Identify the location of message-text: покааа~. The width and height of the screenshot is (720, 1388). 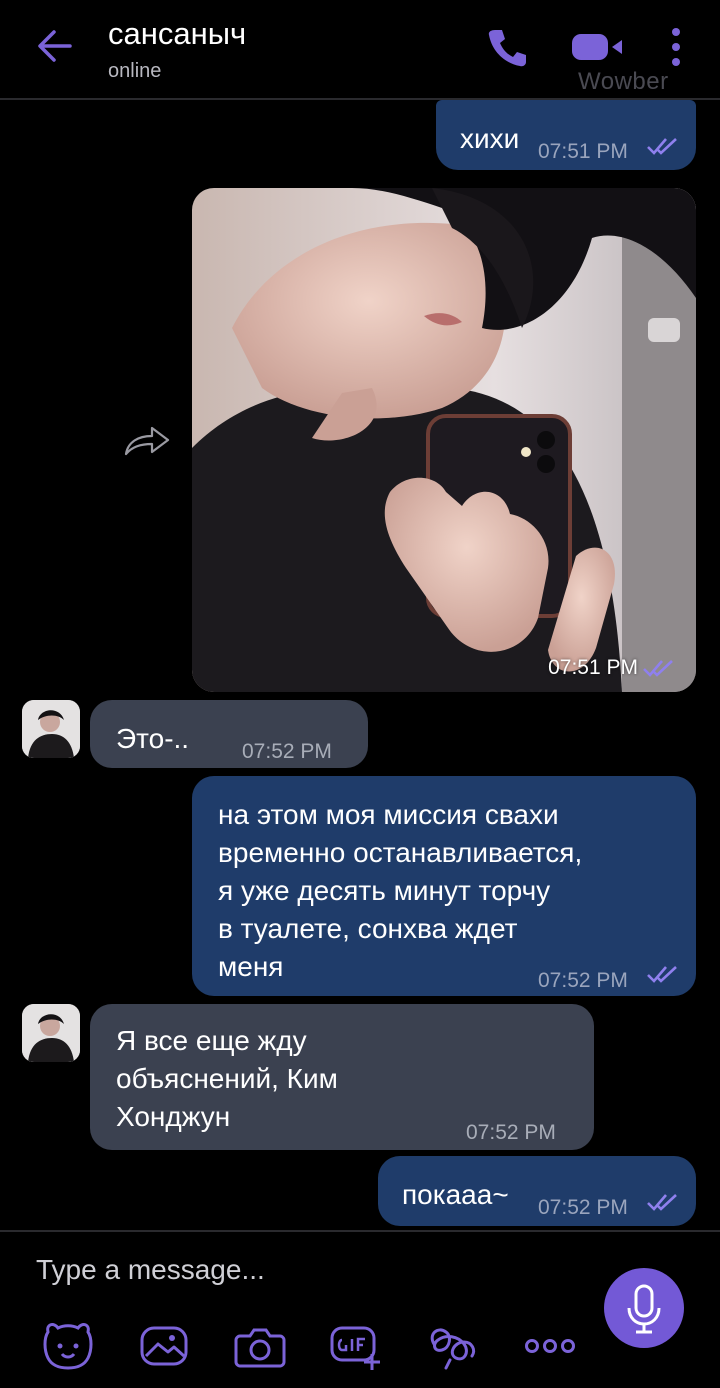
(455, 1194).